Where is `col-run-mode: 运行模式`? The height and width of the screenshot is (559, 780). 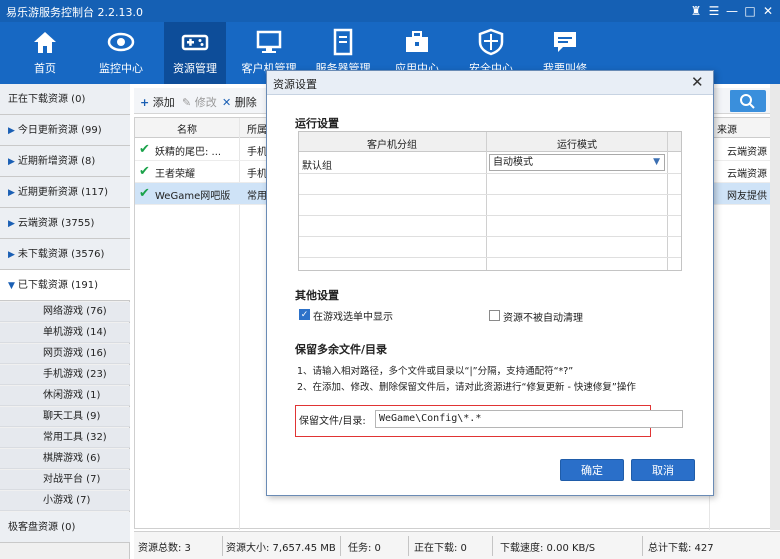
col-run-mode: 运行模式 is located at coordinates (577, 145).